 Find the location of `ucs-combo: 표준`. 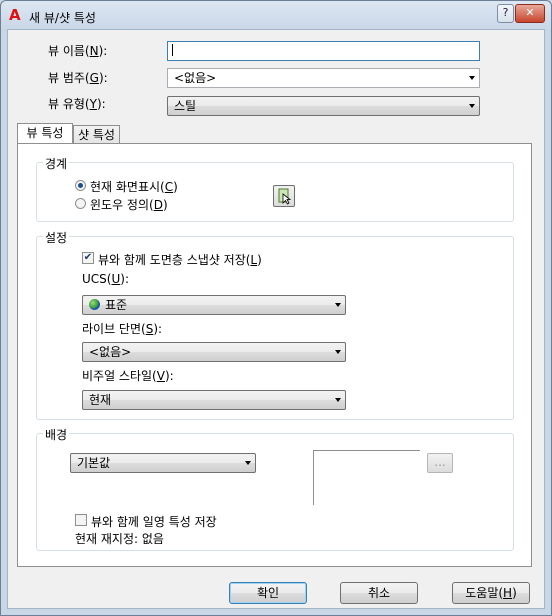

ucs-combo: 표준 is located at coordinates (214, 305).